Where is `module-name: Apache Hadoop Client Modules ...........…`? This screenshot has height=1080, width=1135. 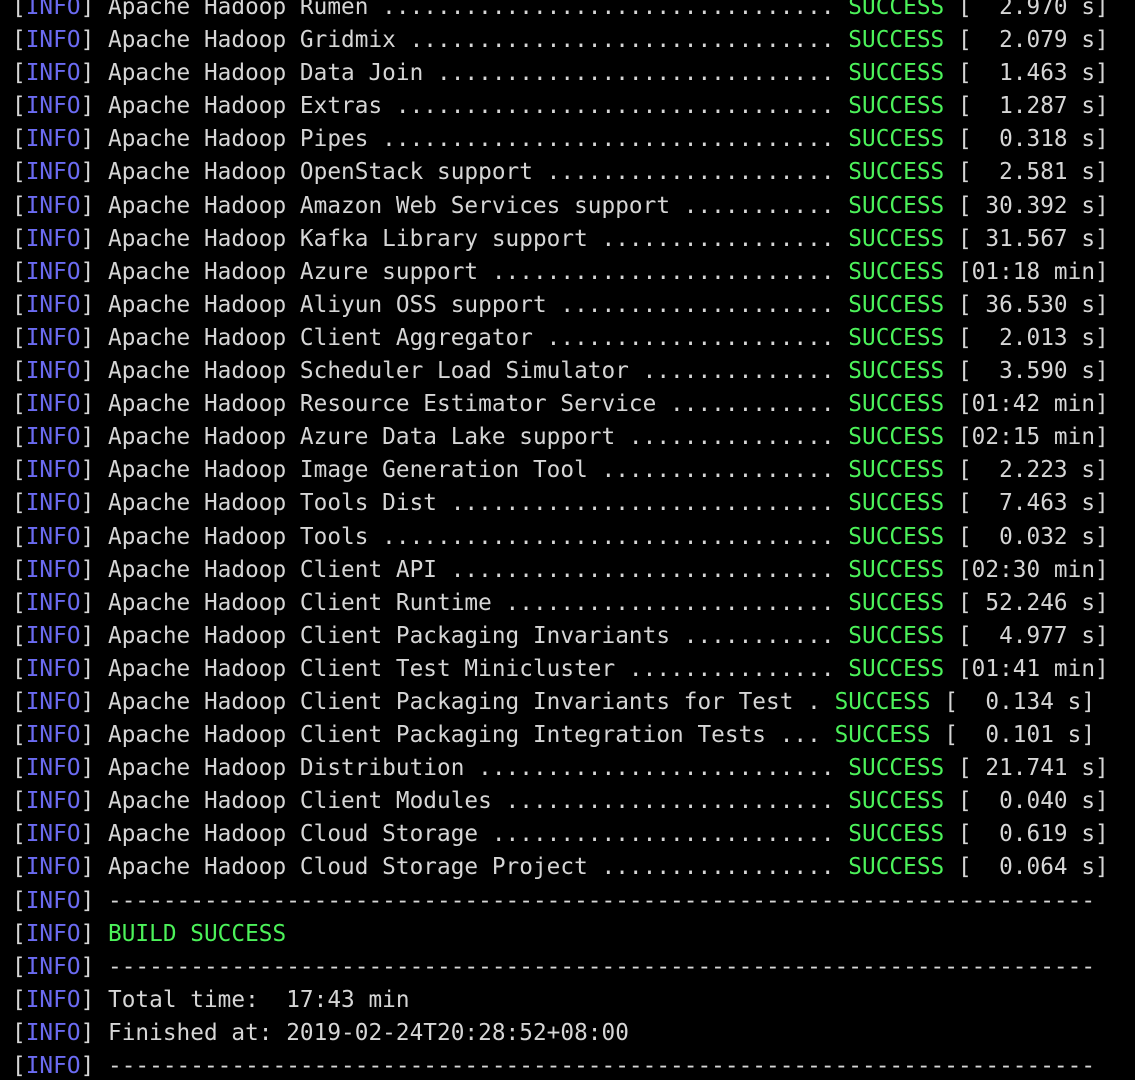 module-name: Apache Hadoop Client Modules ...........… is located at coordinates (471, 801).